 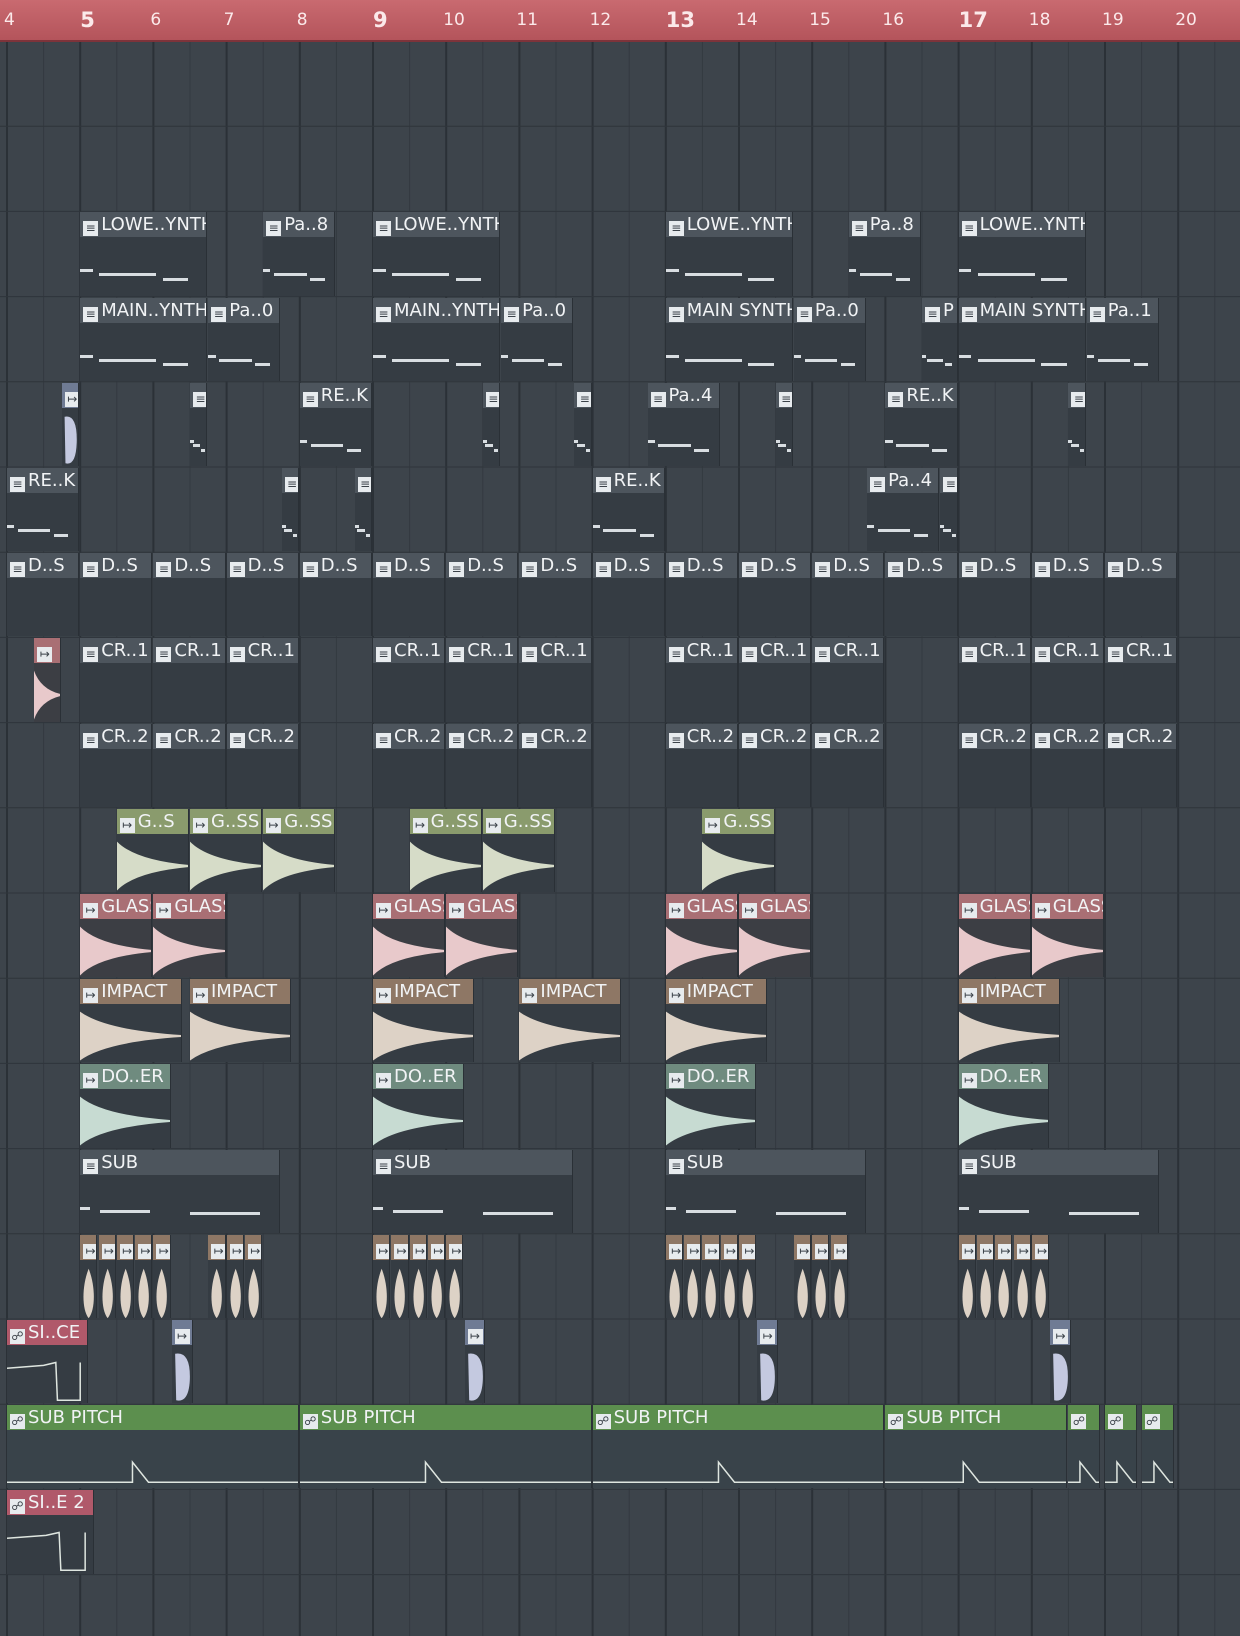 I want to click on pattern-clip: ≡ Pa..8, so click(x=299, y=254).